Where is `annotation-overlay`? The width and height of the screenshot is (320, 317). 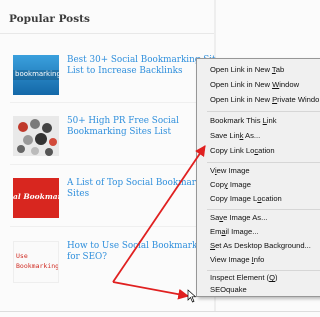
annotation-overlay is located at coordinates (159, 224).